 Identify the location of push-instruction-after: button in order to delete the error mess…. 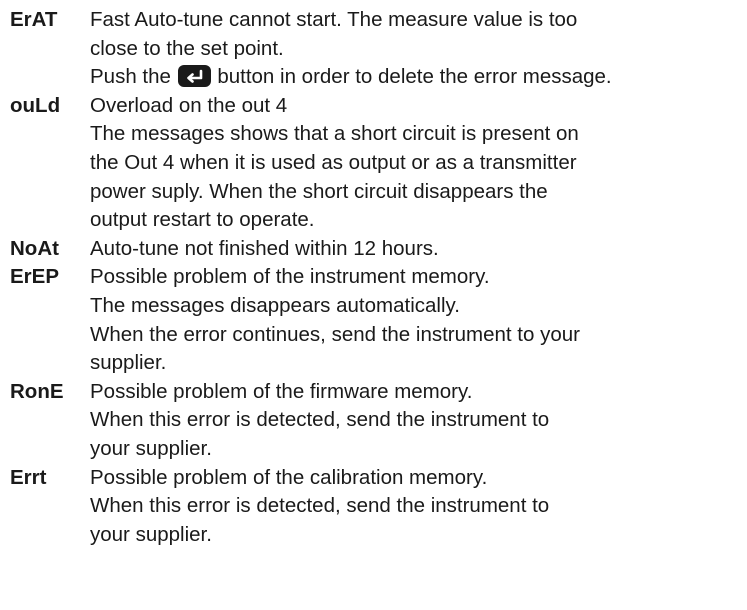
(414, 77).